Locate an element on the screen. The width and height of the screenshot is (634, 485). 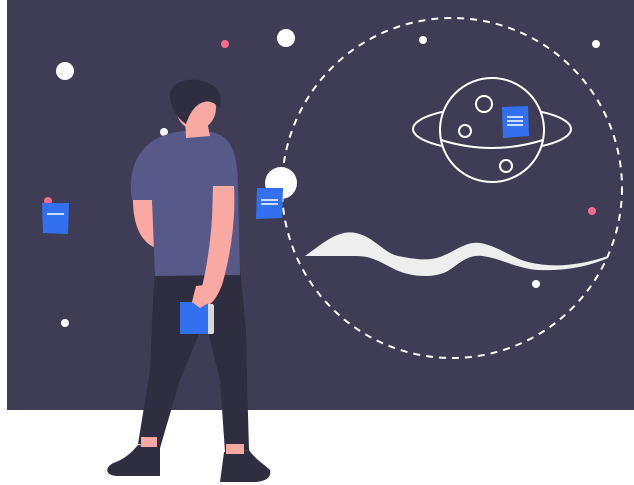
shoe-left is located at coordinates (133, 460).